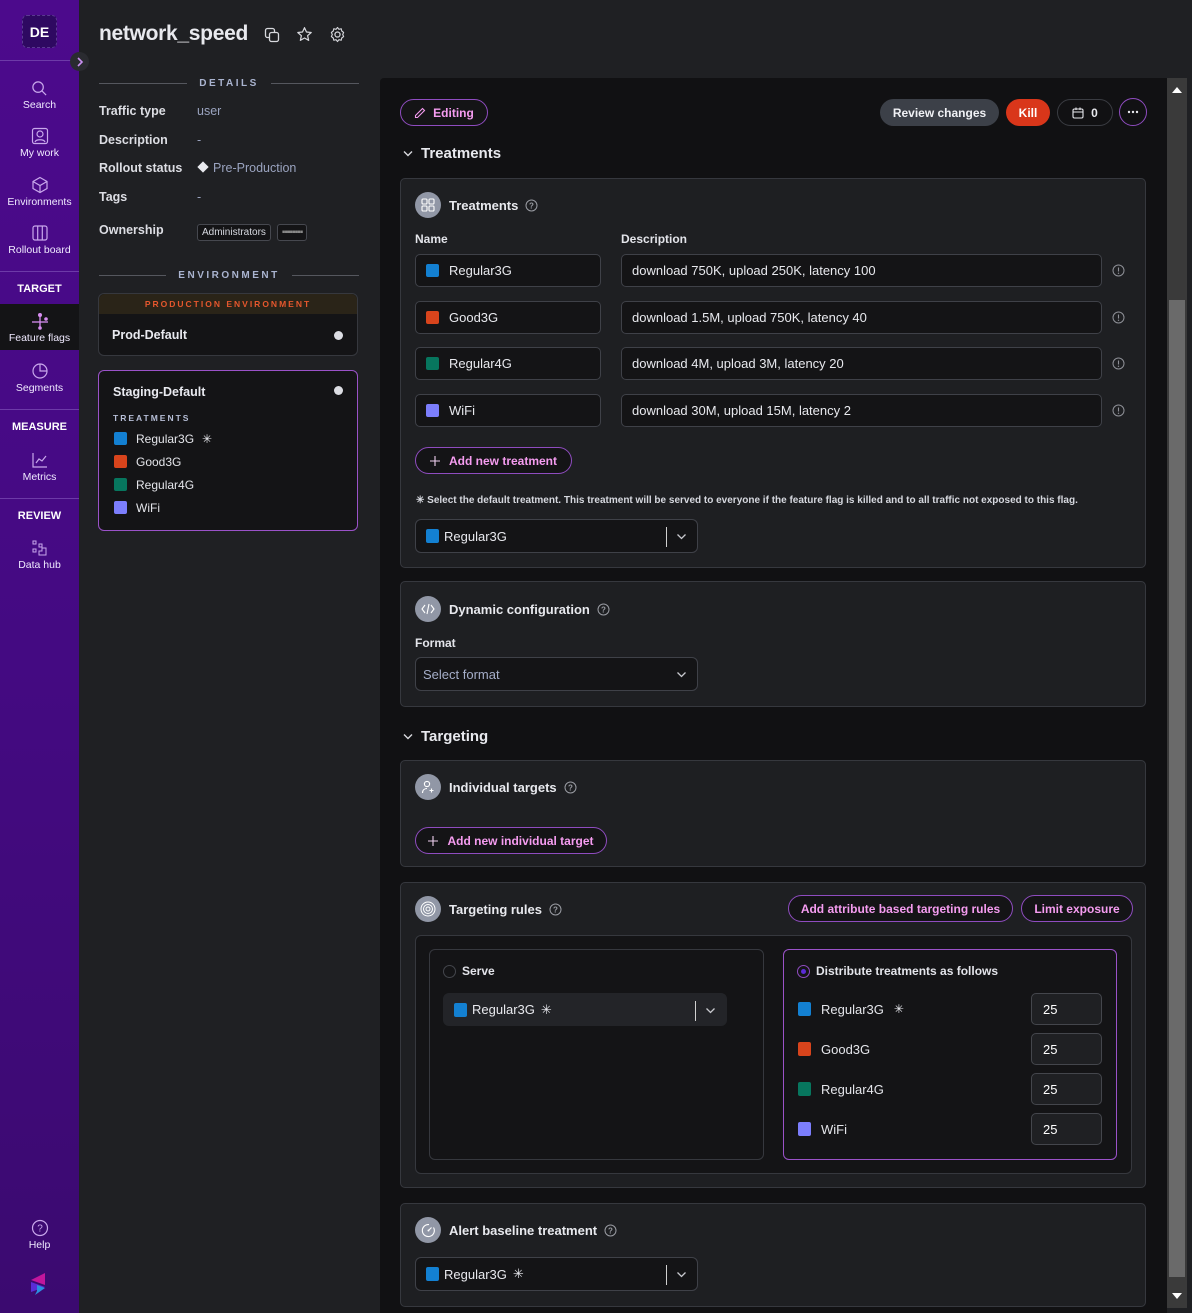 Image resolution: width=1192 pixels, height=1313 pixels. Describe the element at coordinates (1177, 788) in the screenshot. I see `scrollbar-thumb` at that location.